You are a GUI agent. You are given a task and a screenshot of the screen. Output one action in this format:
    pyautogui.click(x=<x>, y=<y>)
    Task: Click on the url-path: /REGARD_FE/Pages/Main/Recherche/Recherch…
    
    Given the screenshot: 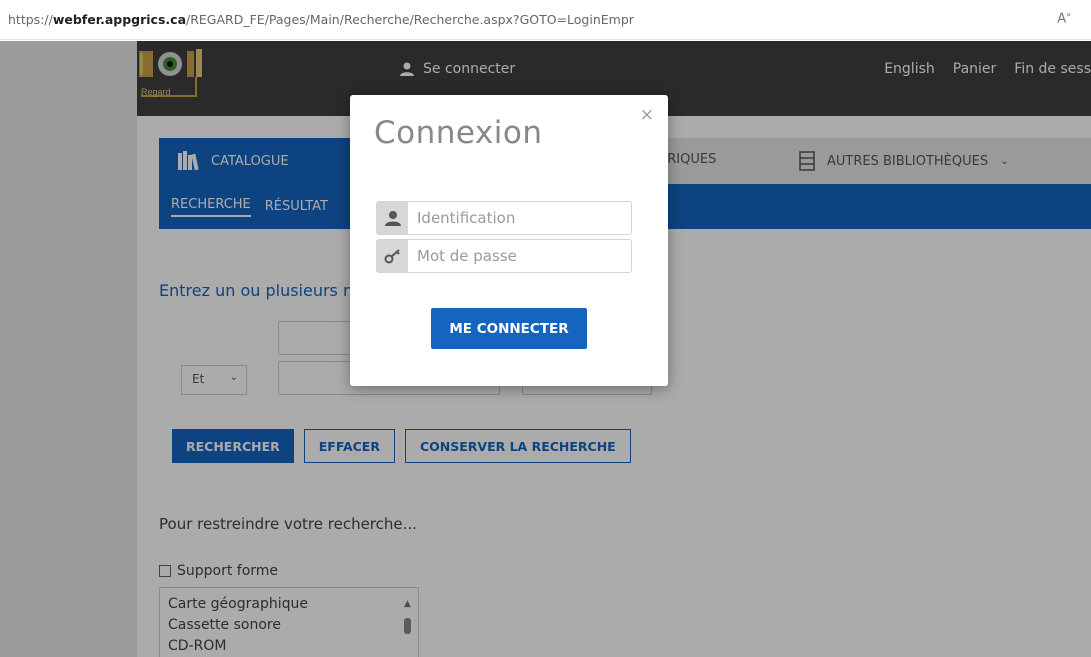 What is the action you would take?
    pyautogui.click(x=410, y=19)
    